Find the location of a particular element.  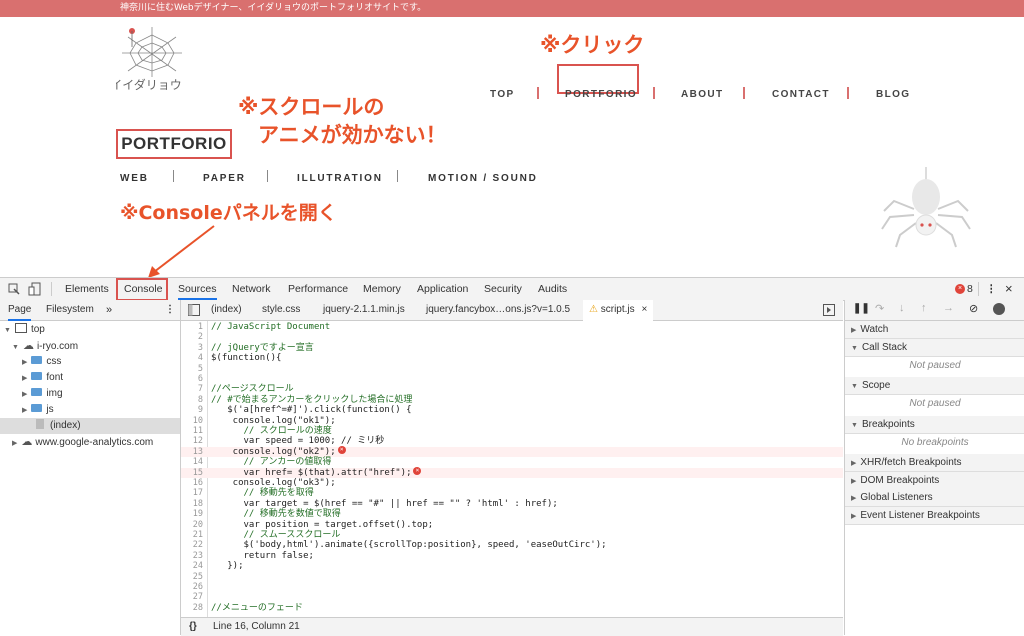

line-number: 26 is located at coordinates (192, 587).